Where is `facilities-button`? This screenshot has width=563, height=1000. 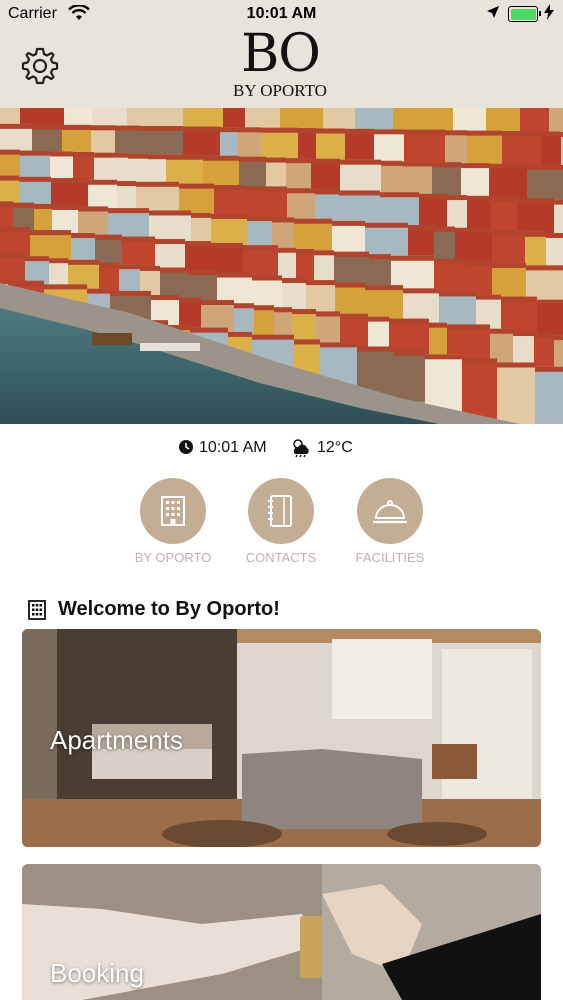
facilities-button is located at coordinates (390, 511).